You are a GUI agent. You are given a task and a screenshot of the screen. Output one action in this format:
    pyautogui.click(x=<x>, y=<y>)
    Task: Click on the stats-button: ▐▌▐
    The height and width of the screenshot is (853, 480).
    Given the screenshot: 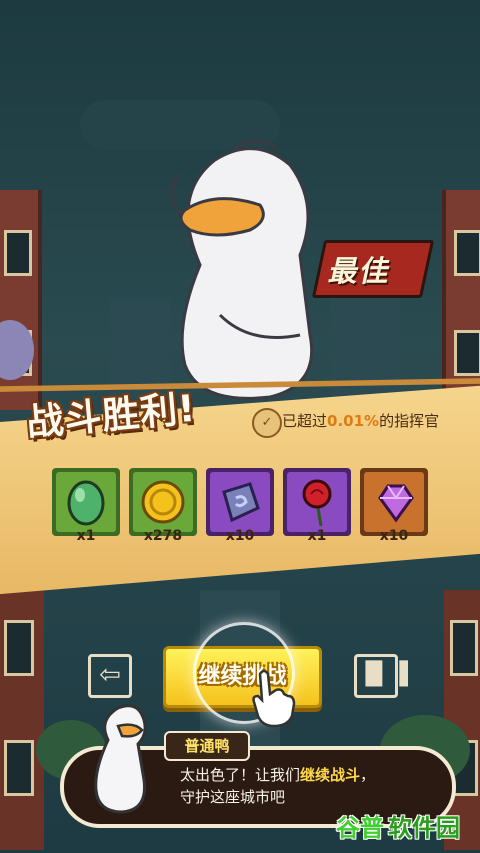 What is the action you would take?
    pyautogui.click(x=381, y=676)
    